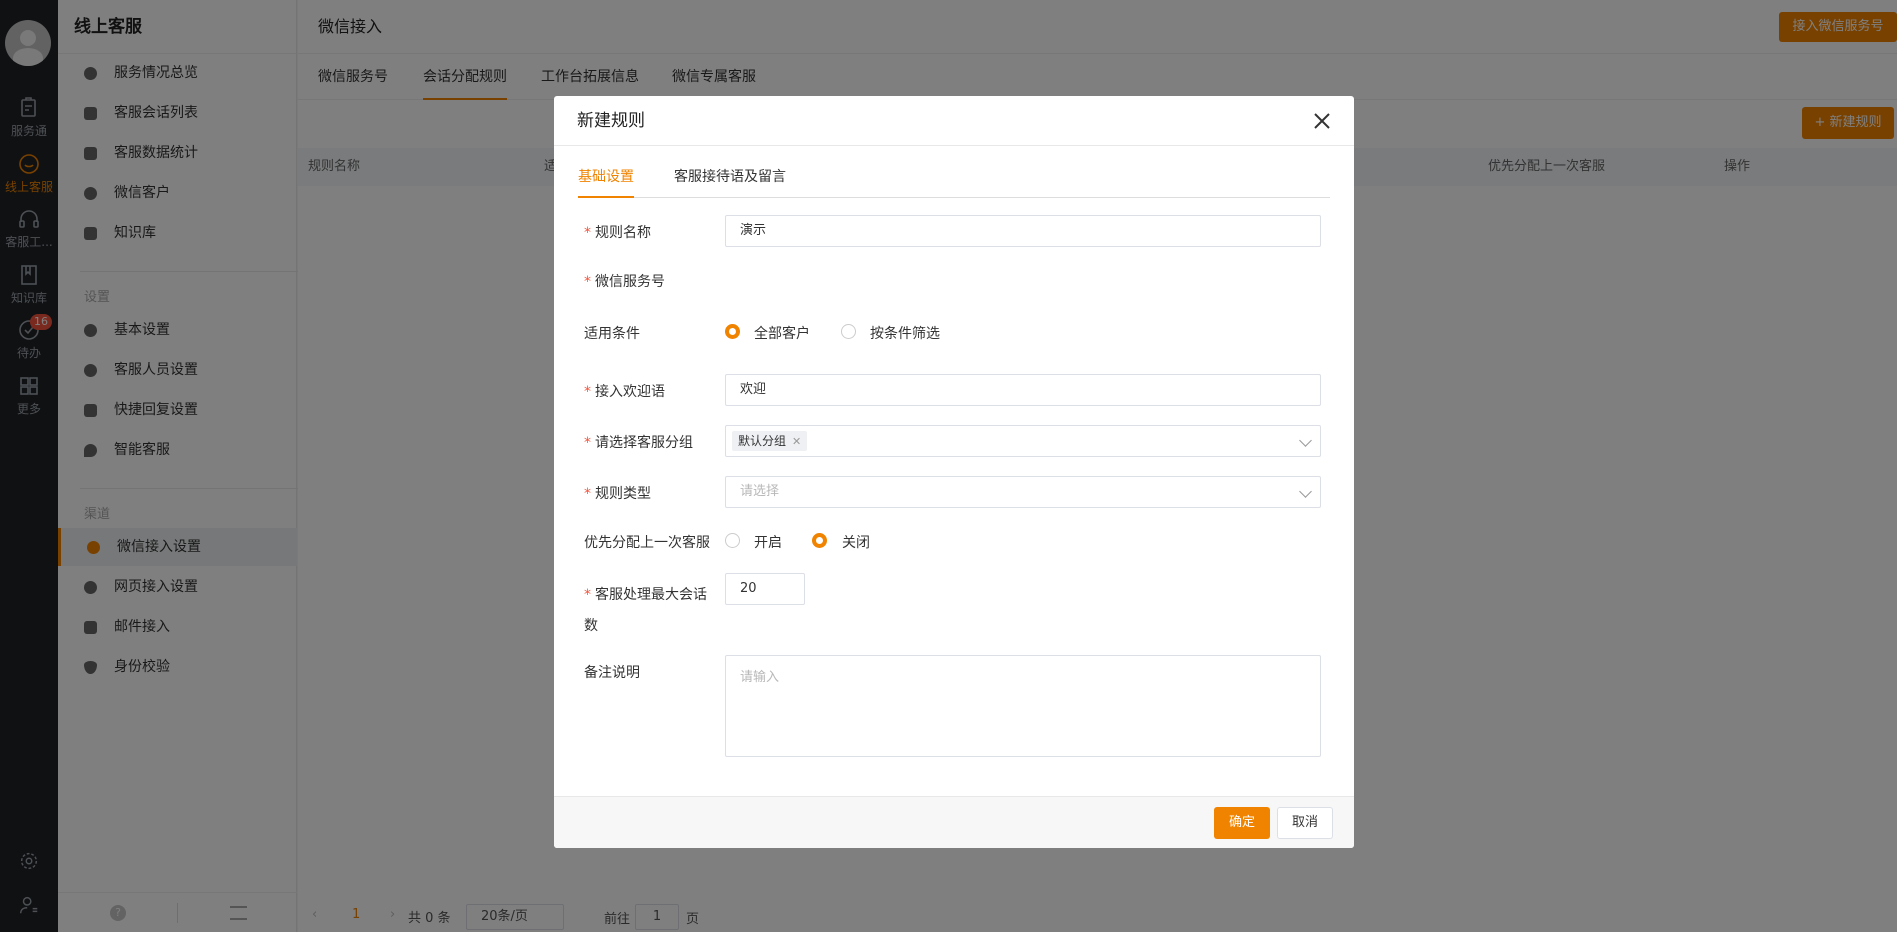 The width and height of the screenshot is (1897, 932). Describe the element at coordinates (1023, 390) in the screenshot. I see `welcome-input: 欢迎` at that location.